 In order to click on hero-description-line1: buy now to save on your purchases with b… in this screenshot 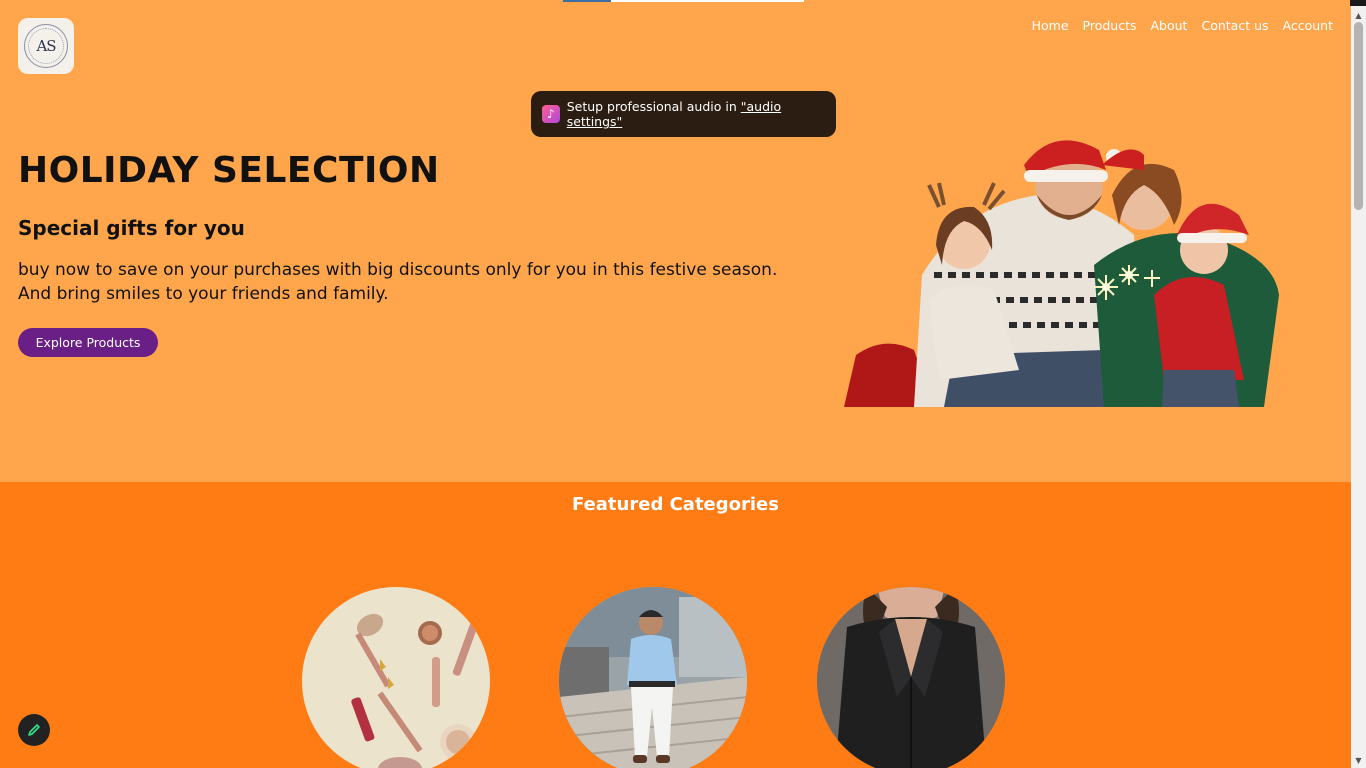, I will do `click(398, 270)`.